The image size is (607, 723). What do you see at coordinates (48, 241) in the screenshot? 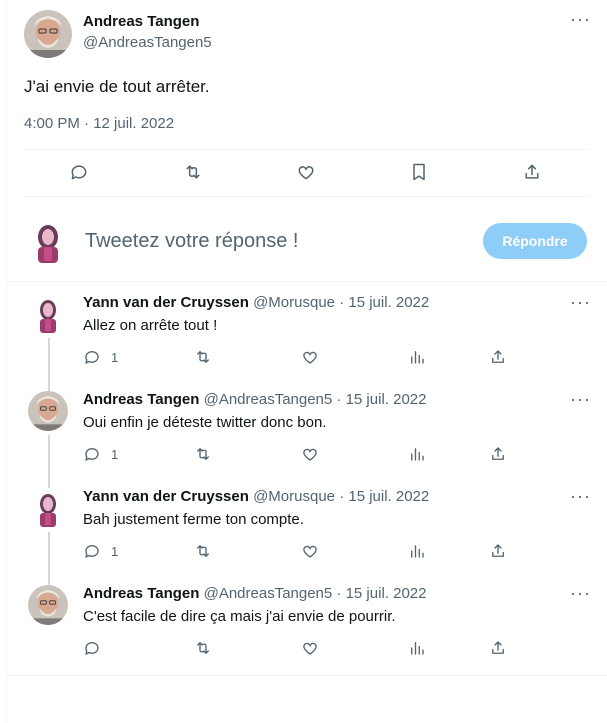
I see `avatar-current-user` at bounding box center [48, 241].